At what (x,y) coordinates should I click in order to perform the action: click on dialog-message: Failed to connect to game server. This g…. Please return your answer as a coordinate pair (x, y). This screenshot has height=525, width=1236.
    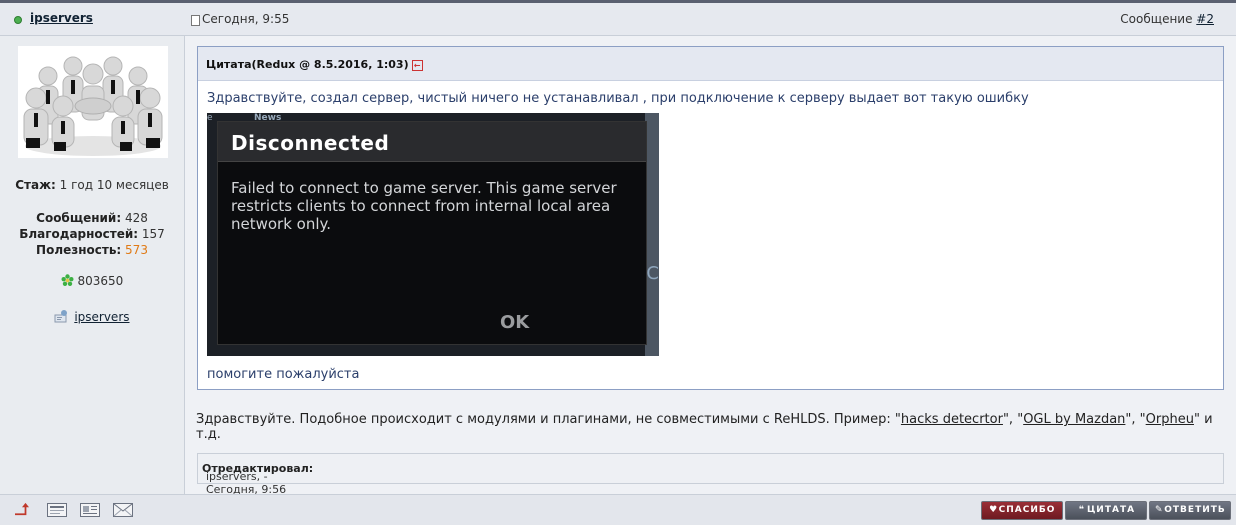
    Looking at the image, I should click on (424, 206).